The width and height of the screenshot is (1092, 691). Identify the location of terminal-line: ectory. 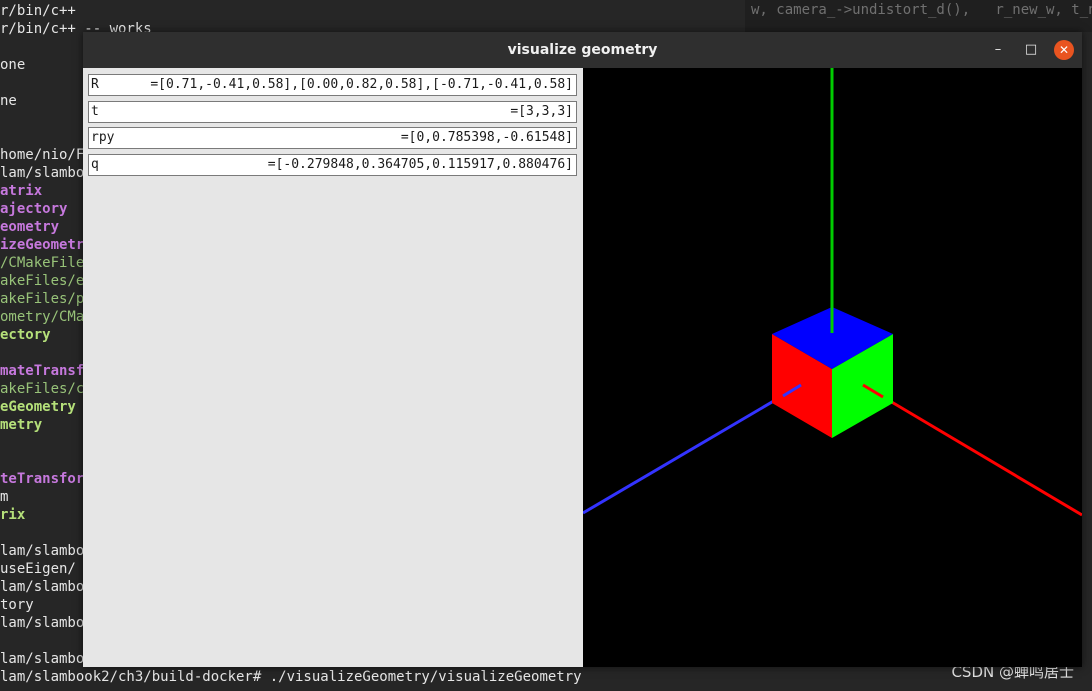
(25, 335).